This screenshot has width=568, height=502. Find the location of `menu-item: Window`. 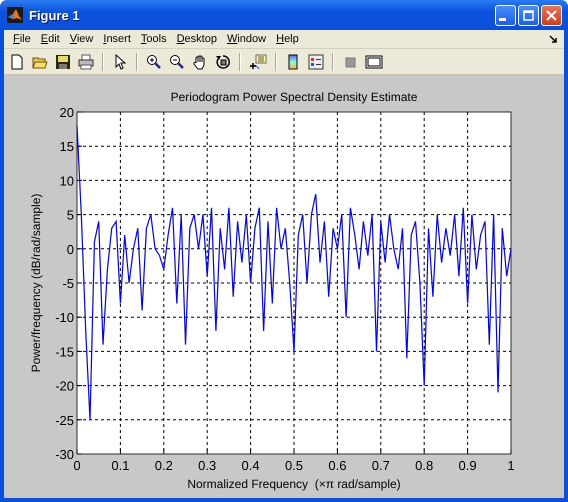

menu-item: Window is located at coordinates (248, 39).